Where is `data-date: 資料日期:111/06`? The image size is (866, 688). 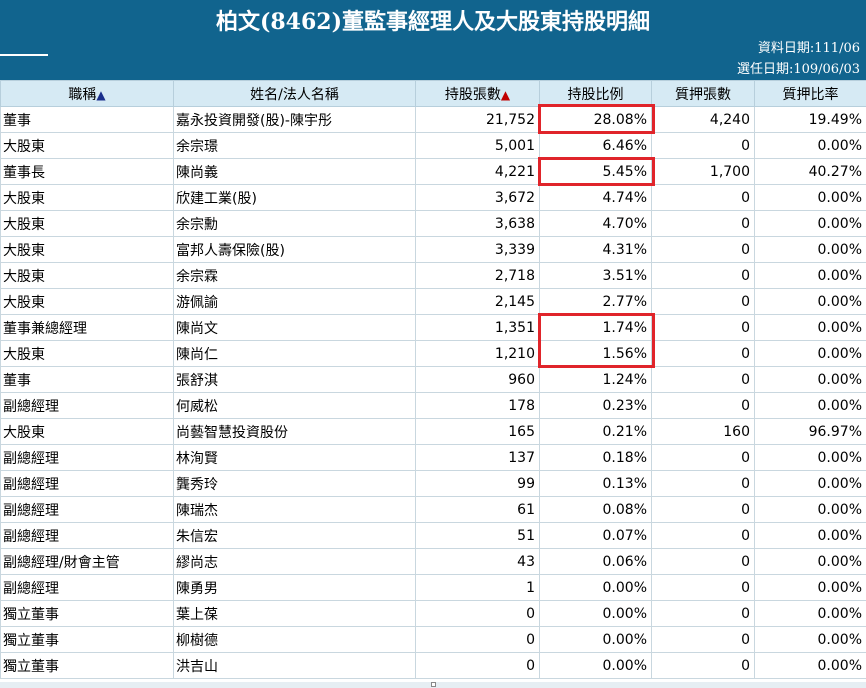 data-date: 資料日期:111/06 is located at coordinates (808, 48).